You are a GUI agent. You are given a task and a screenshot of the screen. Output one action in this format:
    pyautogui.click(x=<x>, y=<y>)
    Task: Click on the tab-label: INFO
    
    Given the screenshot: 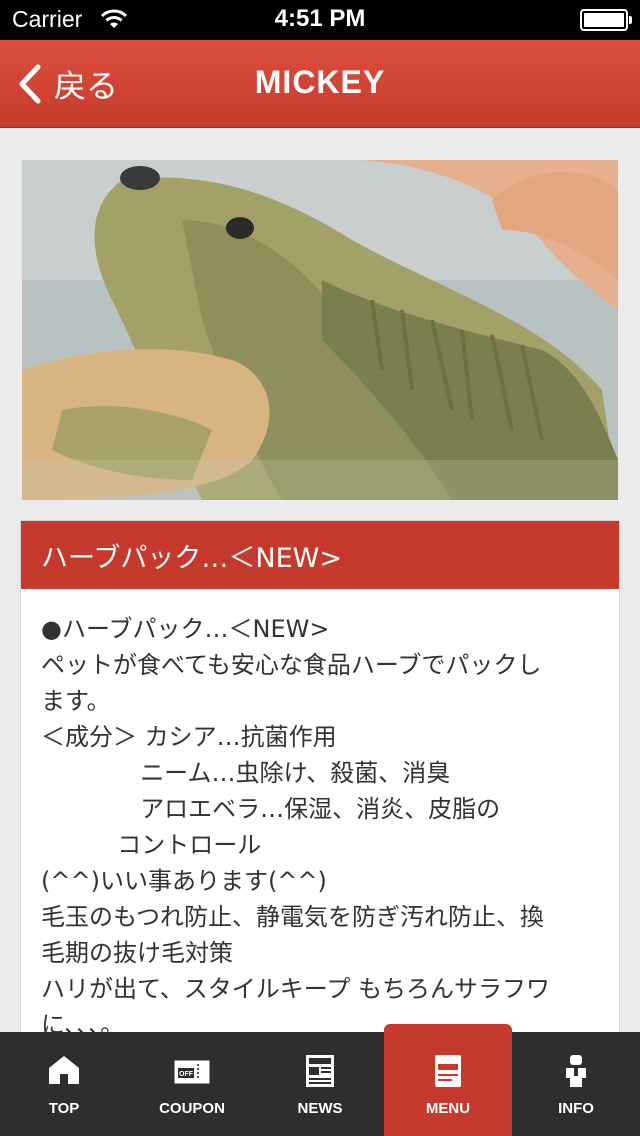 What is the action you would take?
    pyautogui.click(x=576, y=1108)
    